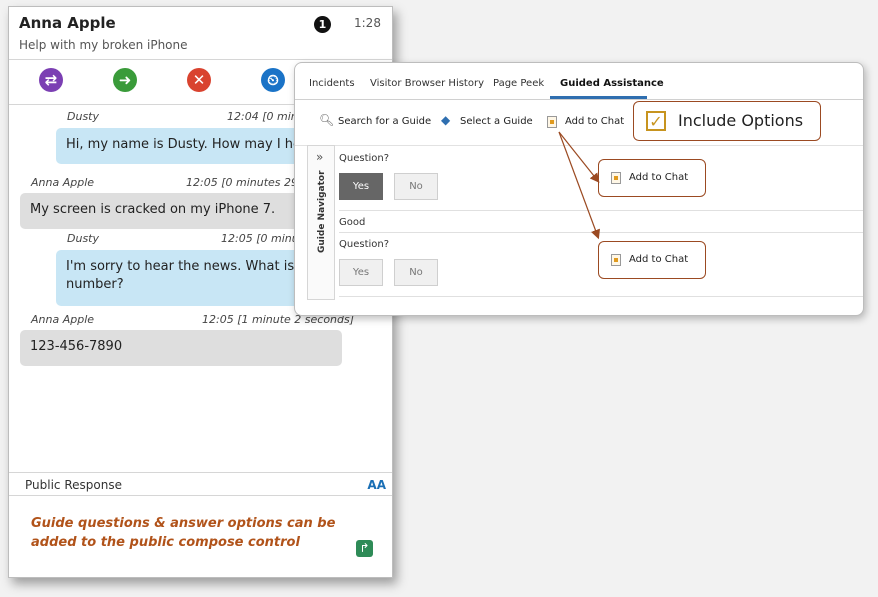 This screenshot has width=878, height=597. Describe the element at coordinates (376, 485) in the screenshot. I see `font-size-toggle-icon: AA` at that location.